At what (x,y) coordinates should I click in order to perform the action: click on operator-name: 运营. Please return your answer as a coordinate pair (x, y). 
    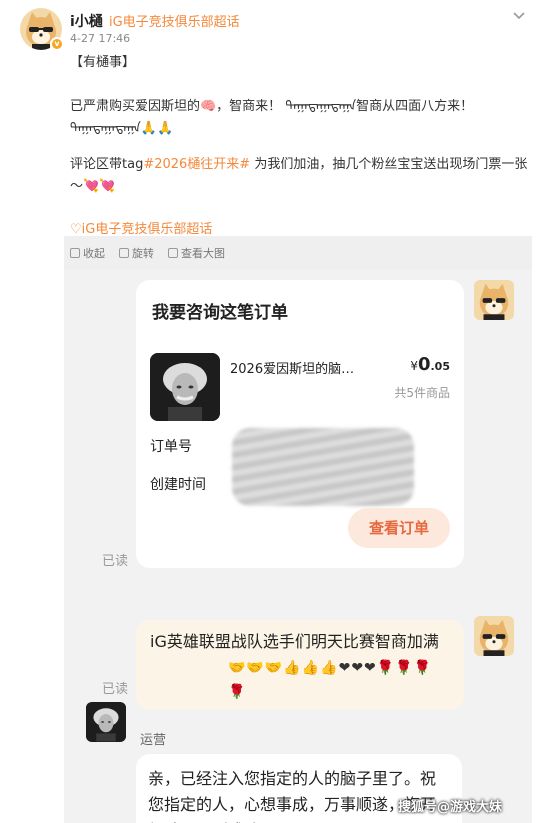
    Looking at the image, I should click on (153, 740).